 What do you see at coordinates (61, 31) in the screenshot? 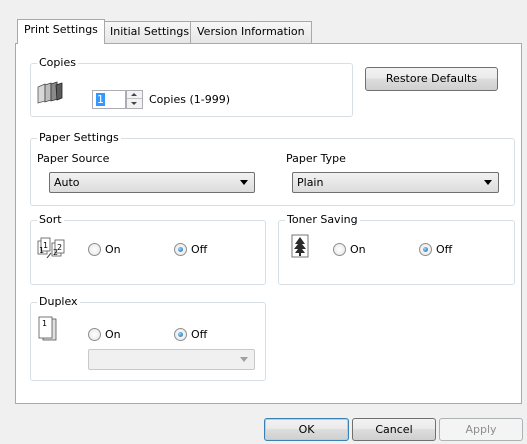
I see `tab-print-settings: Print Settings` at bounding box center [61, 31].